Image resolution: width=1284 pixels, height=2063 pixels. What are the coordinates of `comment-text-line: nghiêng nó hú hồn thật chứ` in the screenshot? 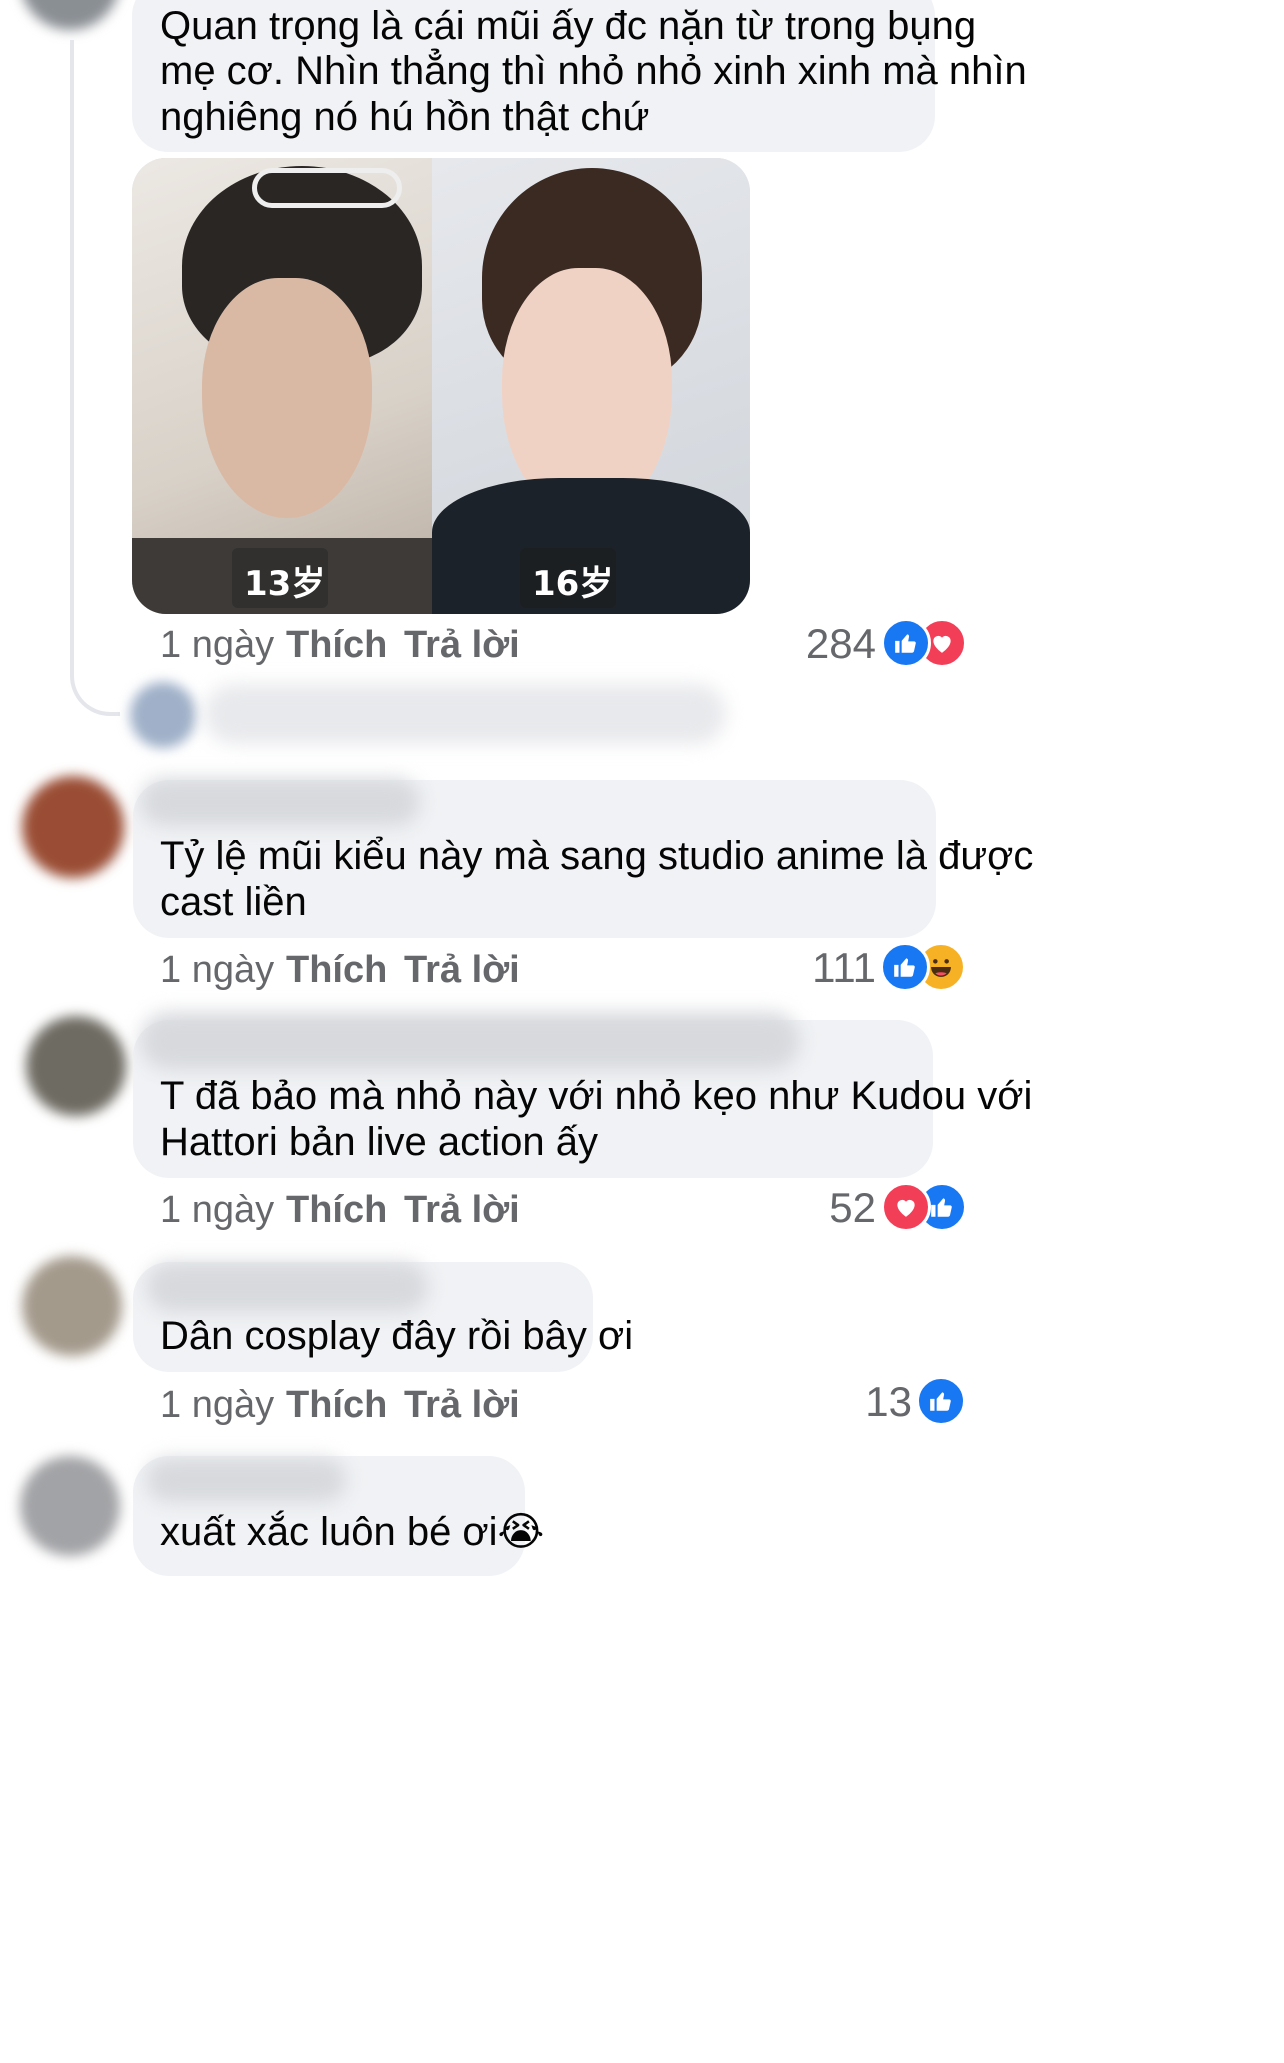 It's located at (405, 117).